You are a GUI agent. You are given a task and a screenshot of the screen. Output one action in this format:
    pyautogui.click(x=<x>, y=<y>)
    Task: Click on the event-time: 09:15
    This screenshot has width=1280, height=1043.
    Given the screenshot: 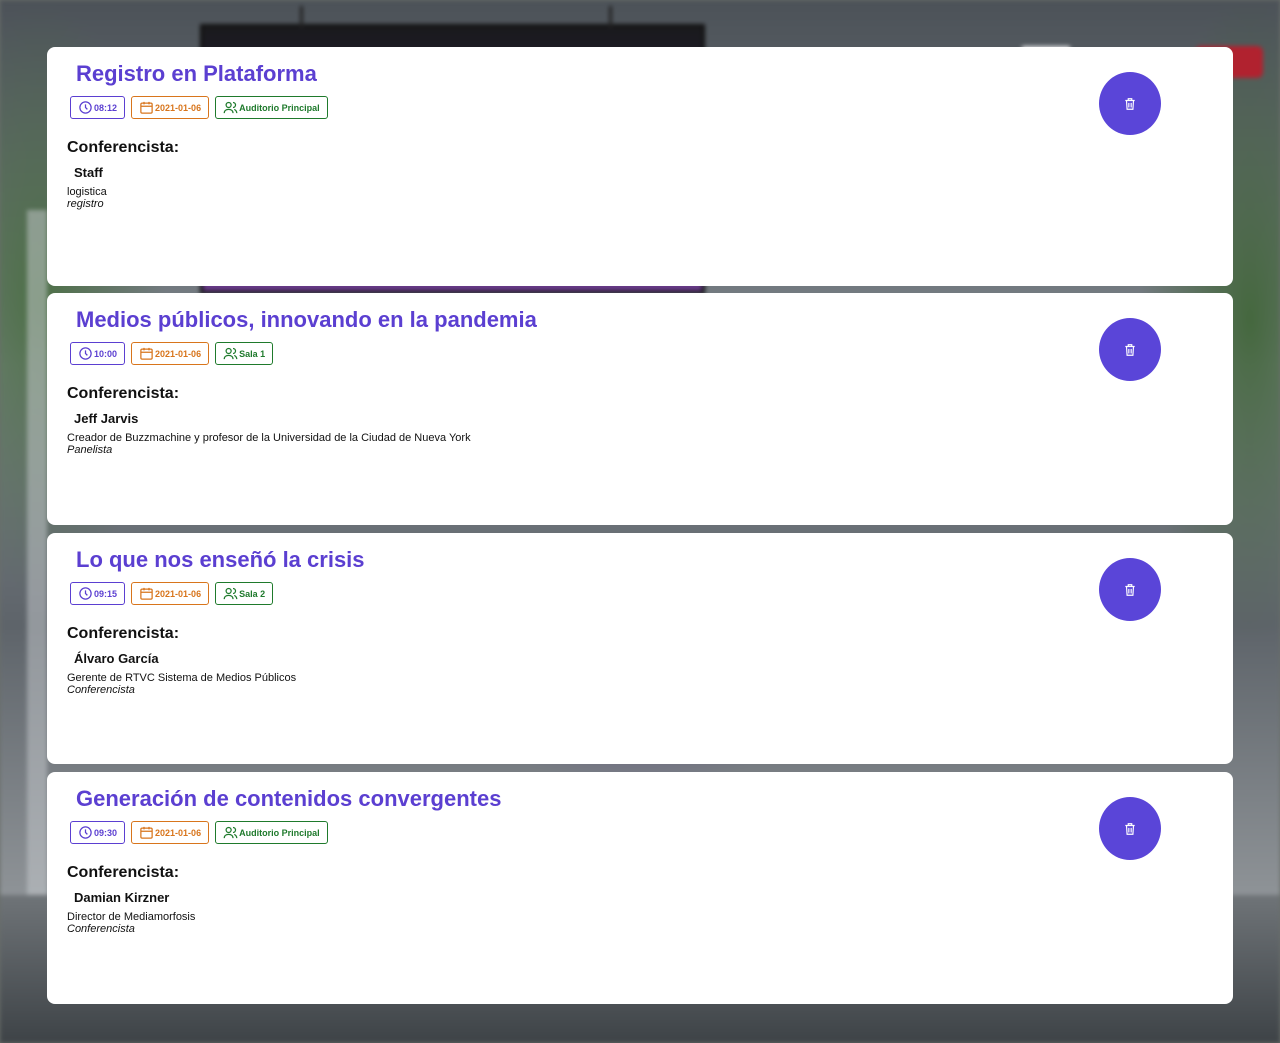 What is the action you would take?
    pyautogui.click(x=106, y=593)
    